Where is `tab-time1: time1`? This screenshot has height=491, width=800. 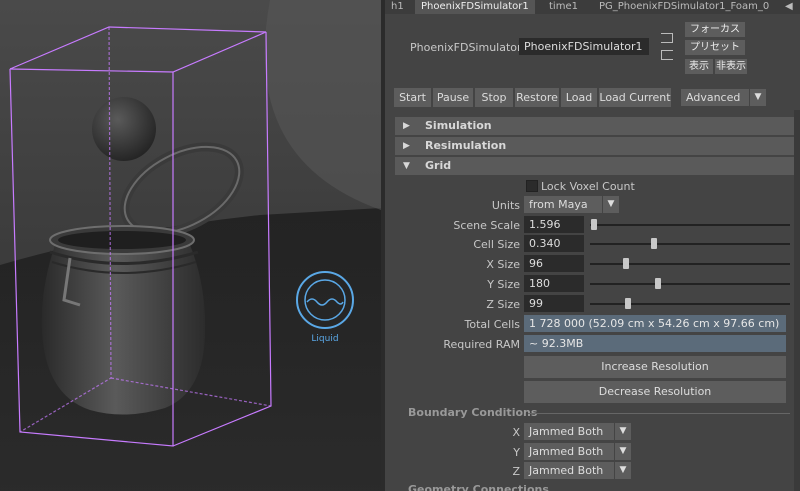 tab-time1: time1 is located at coordinates (563, 7).